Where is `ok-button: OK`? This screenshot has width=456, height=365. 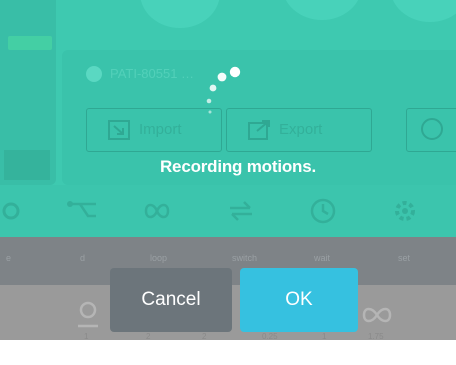
ok-button: OK is located at coordinates (299, 300).